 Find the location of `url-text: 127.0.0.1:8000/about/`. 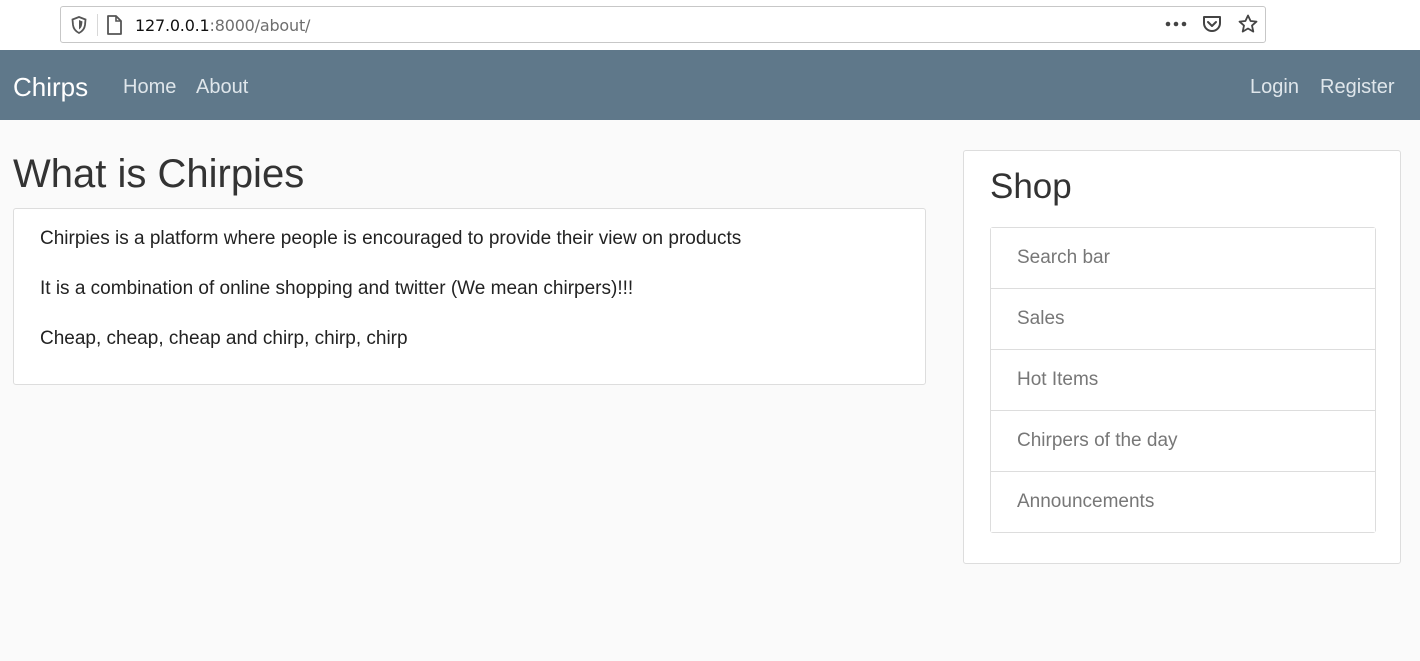

url-text: 127.0.0.1:8000/about/ is located at coordinates (222, 25).